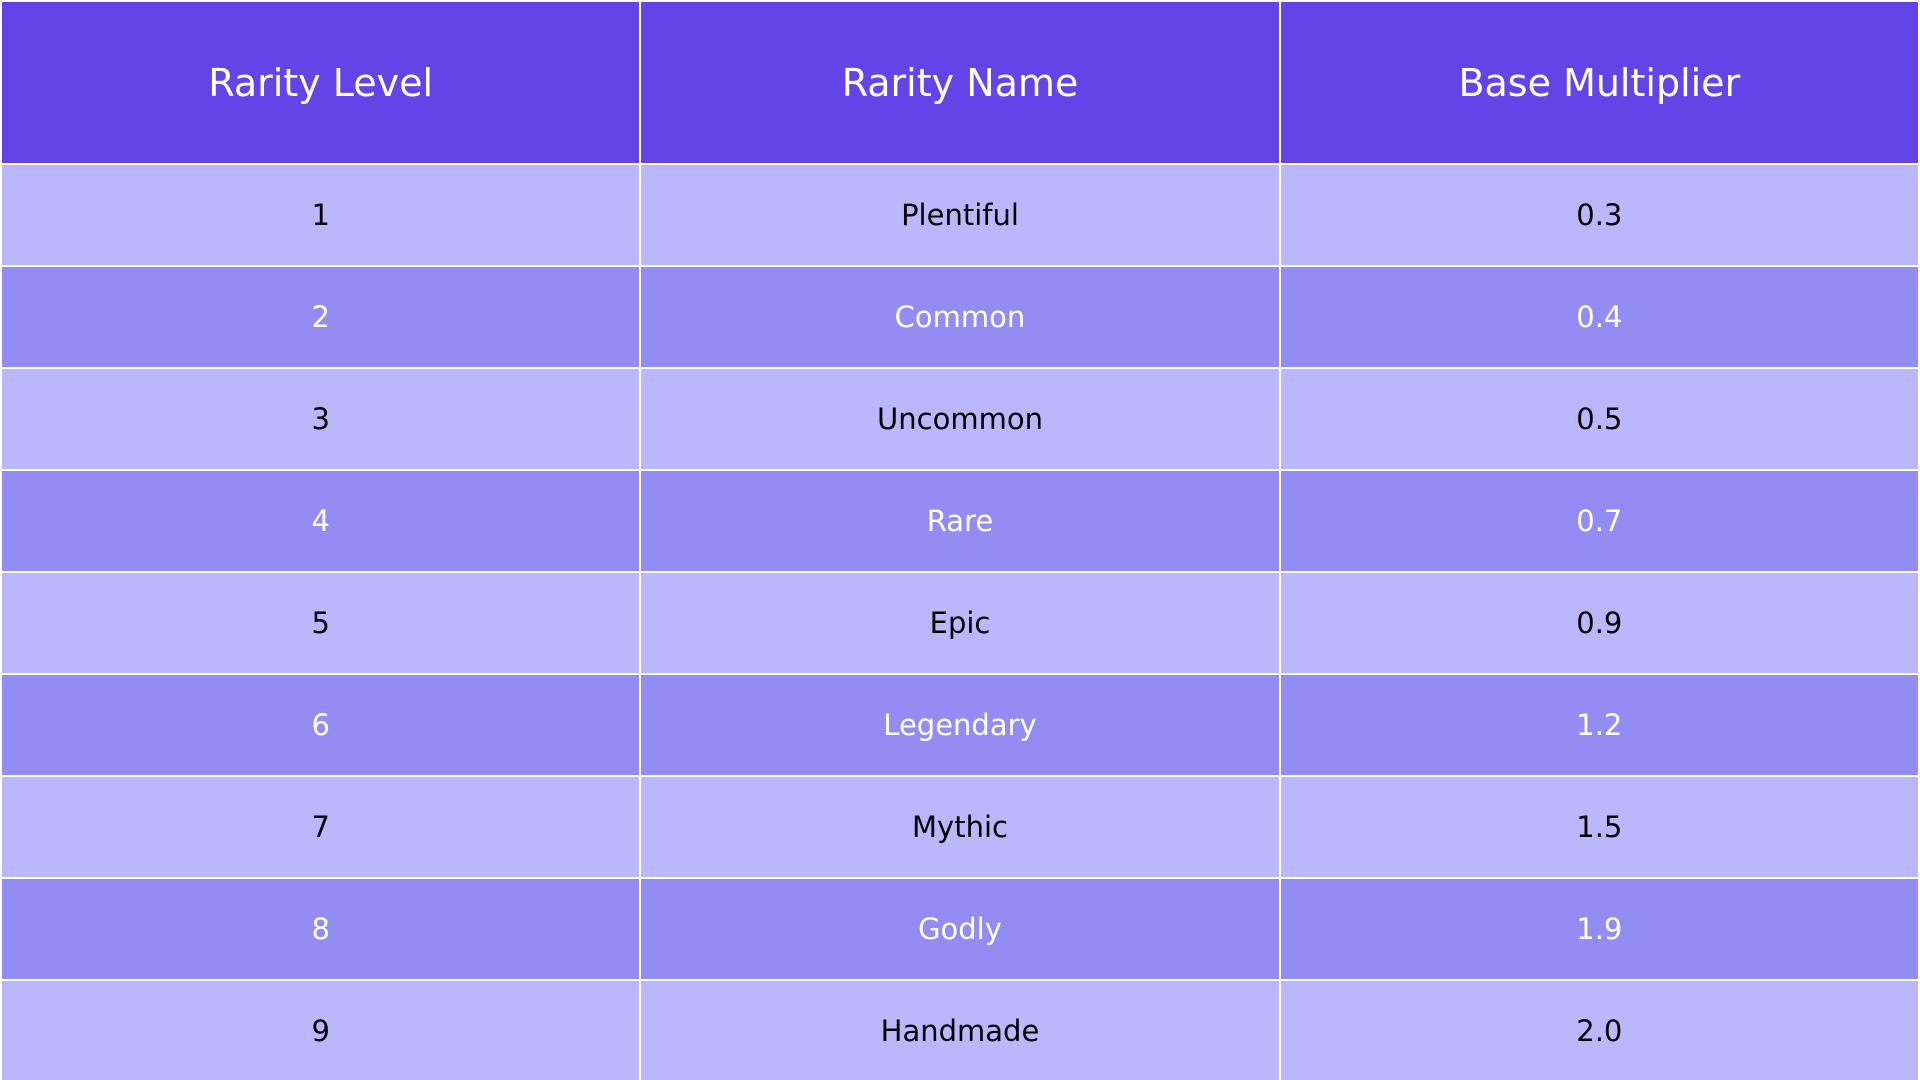  I want to click on cell-rarity-name: Handmade, so click(960, 1029).